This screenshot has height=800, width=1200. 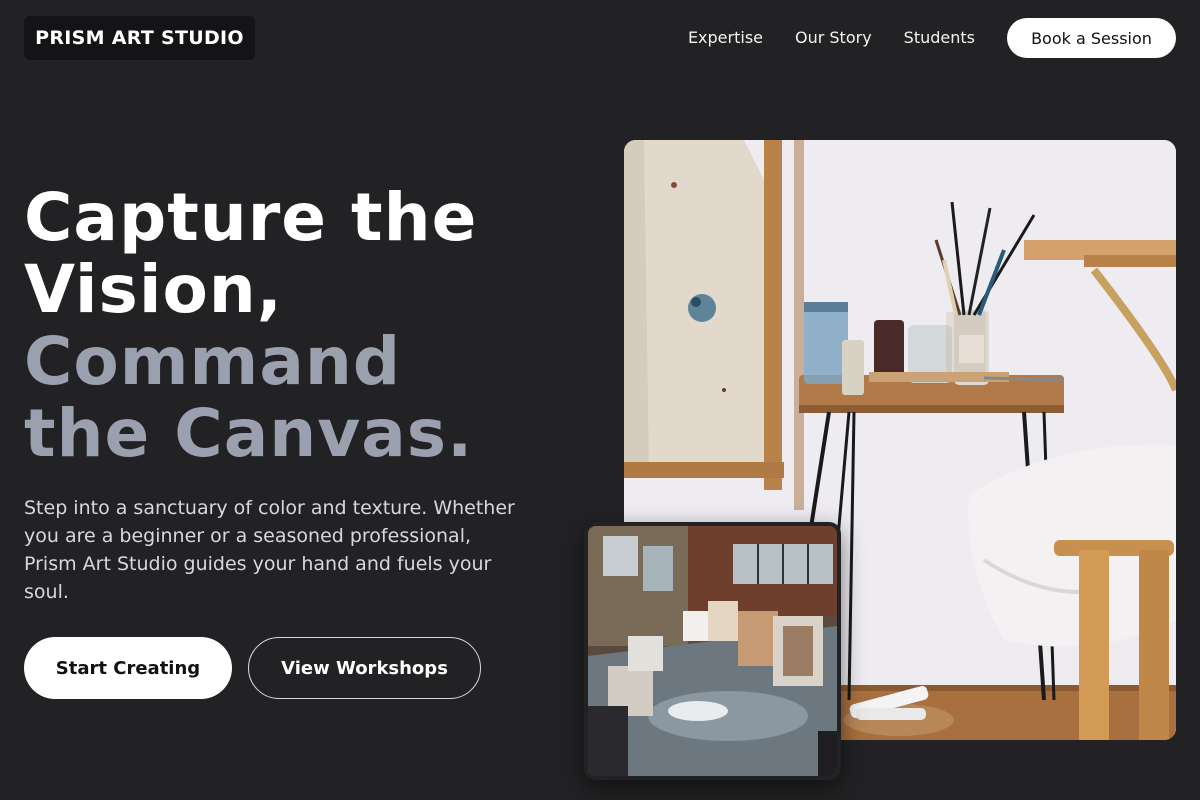 I want to click on headline-line-2: Vision,, so click(x=153, y=289).